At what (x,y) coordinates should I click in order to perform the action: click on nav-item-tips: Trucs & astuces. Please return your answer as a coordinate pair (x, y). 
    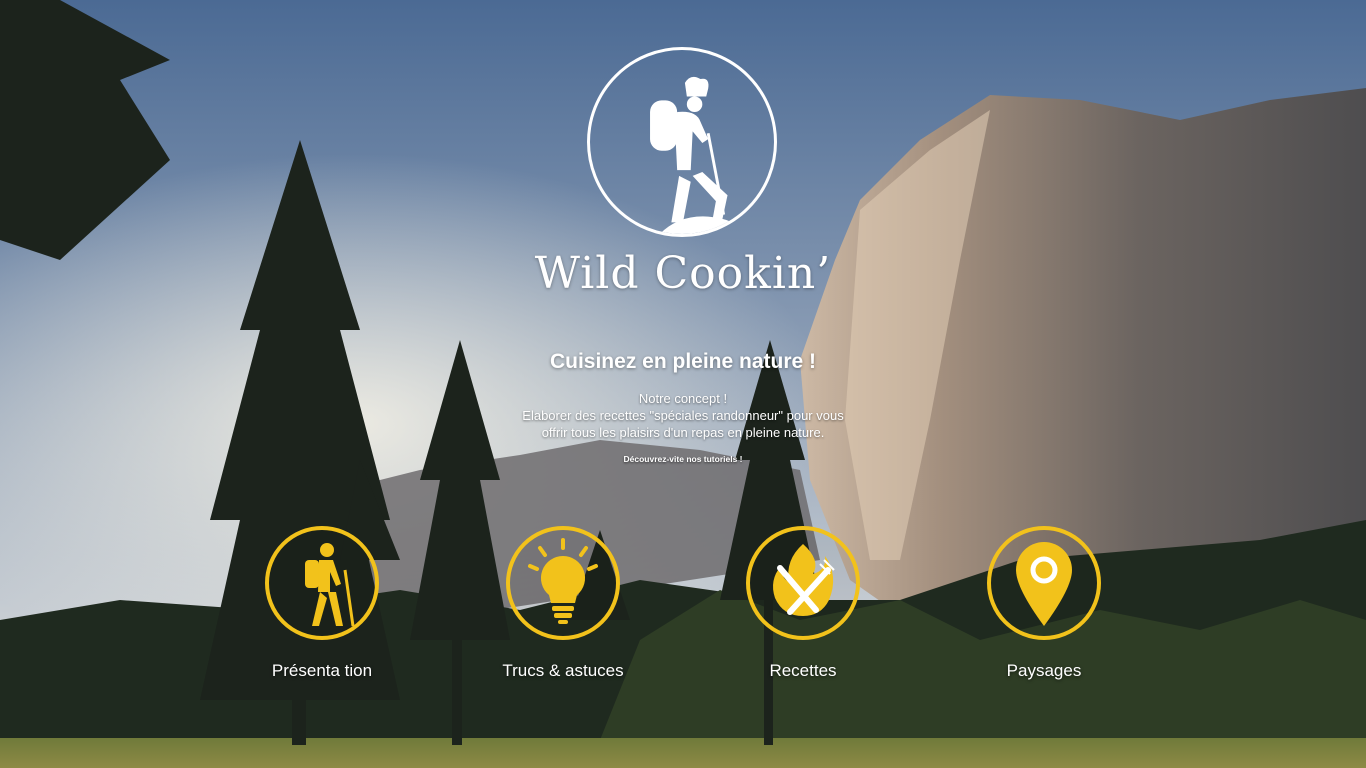
    Looking at the image, I should click on (563, 611).